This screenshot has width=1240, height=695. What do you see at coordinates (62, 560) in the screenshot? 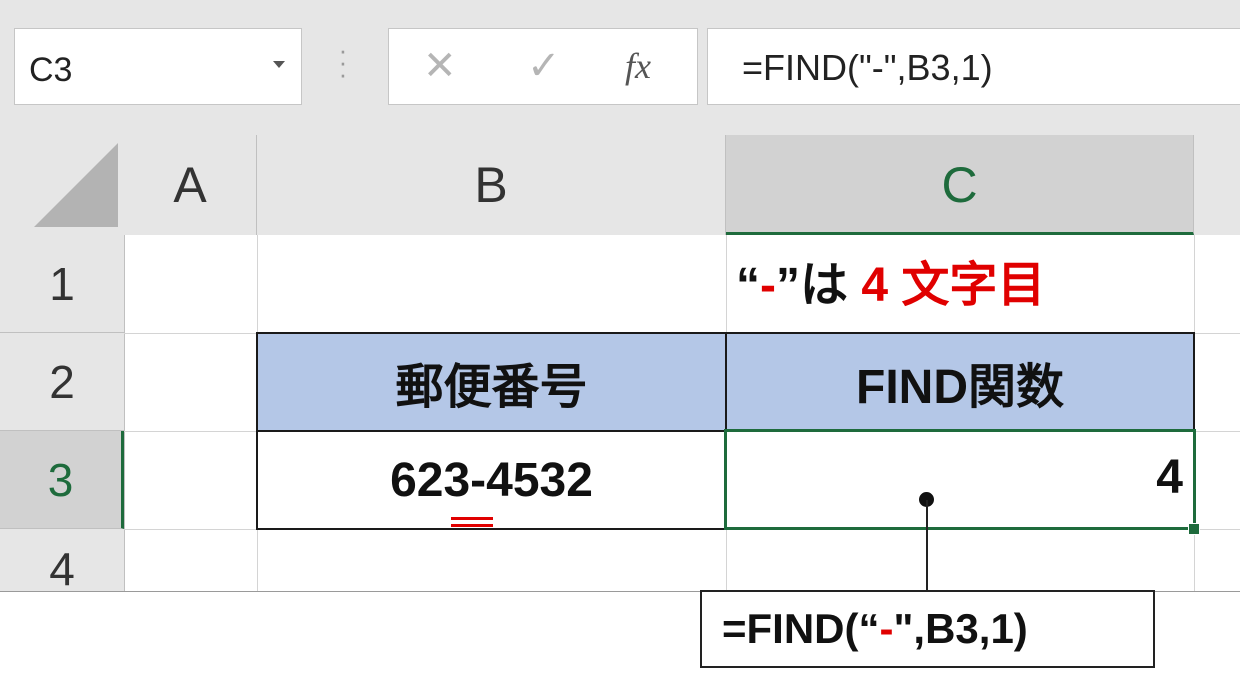
I see `row-header-4: 4` at bounding box center [62, 560].